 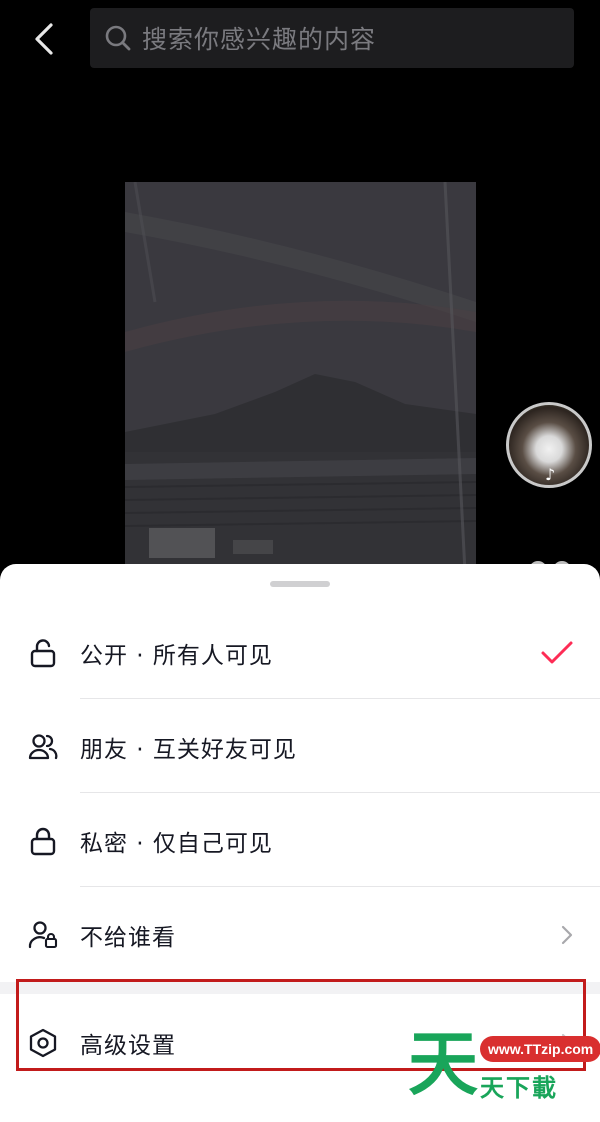 What do you see at coordinates (176, 844) in the screenshot?
I see `option-label: 私密 · 仅自己可见` at bounding box center [176, 844].